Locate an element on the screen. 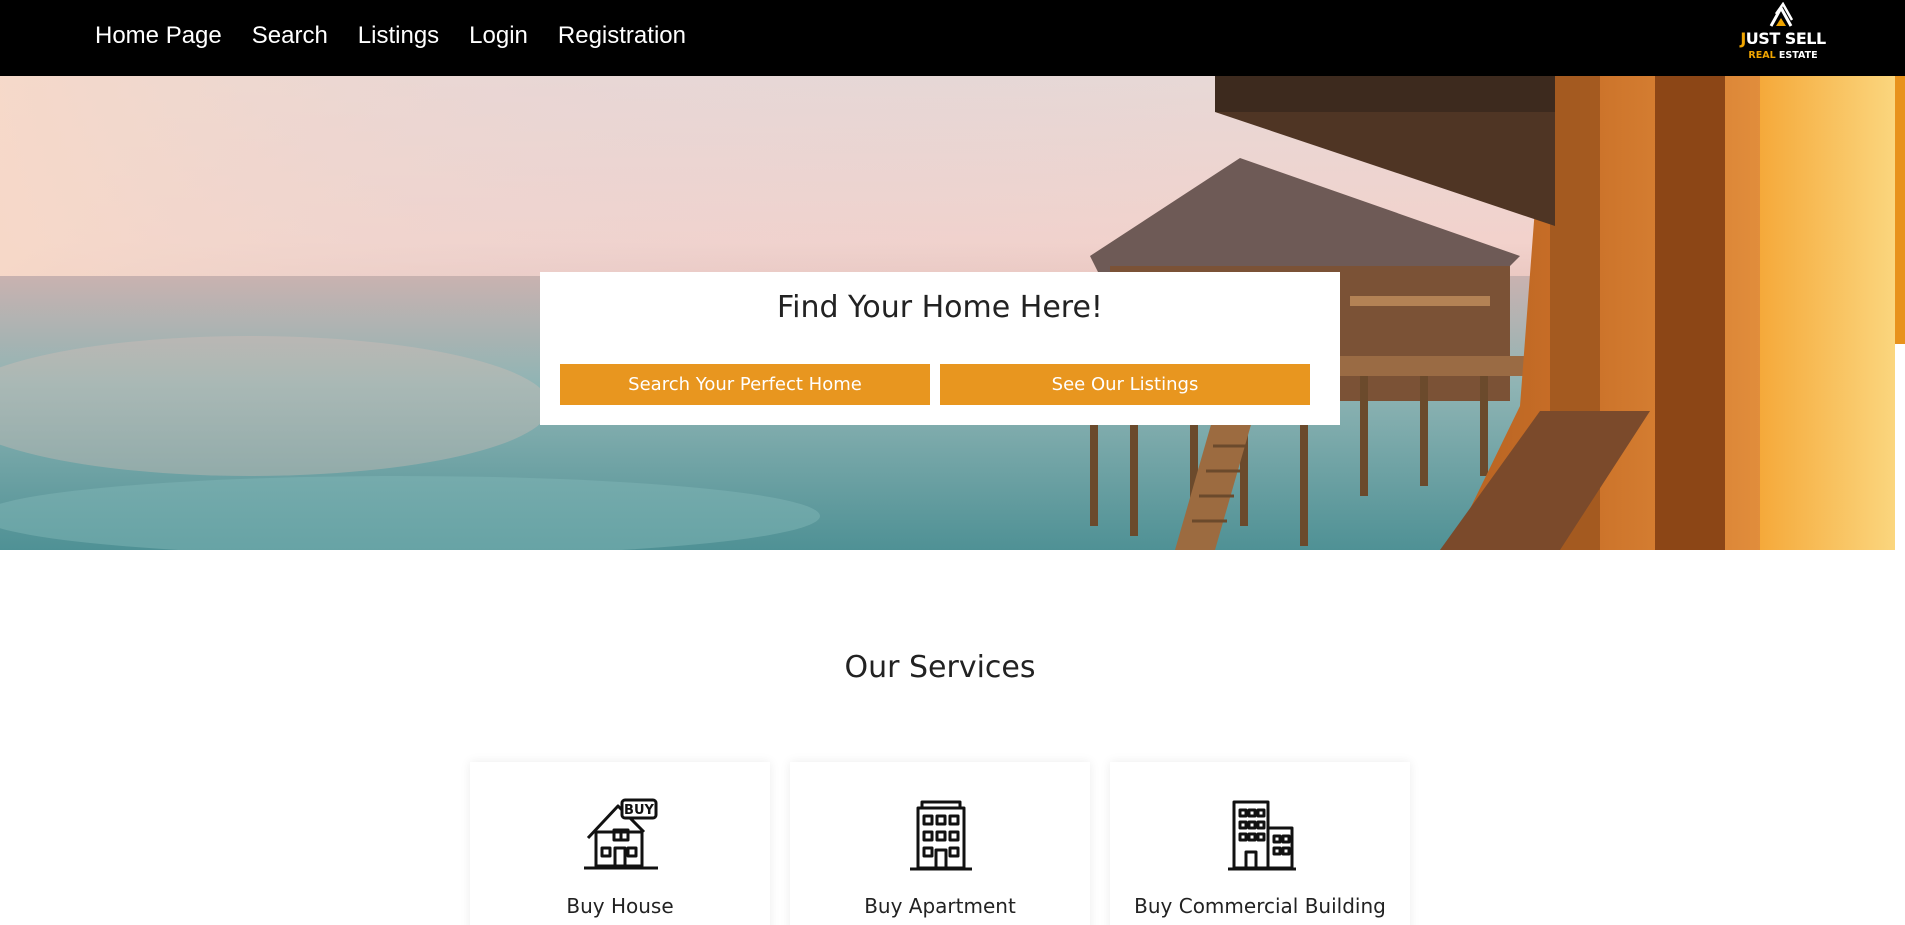 This screenshot has height=925, width=1905. logo-subtitle: REAL ESTATE is located at coordinates (1783, 55).